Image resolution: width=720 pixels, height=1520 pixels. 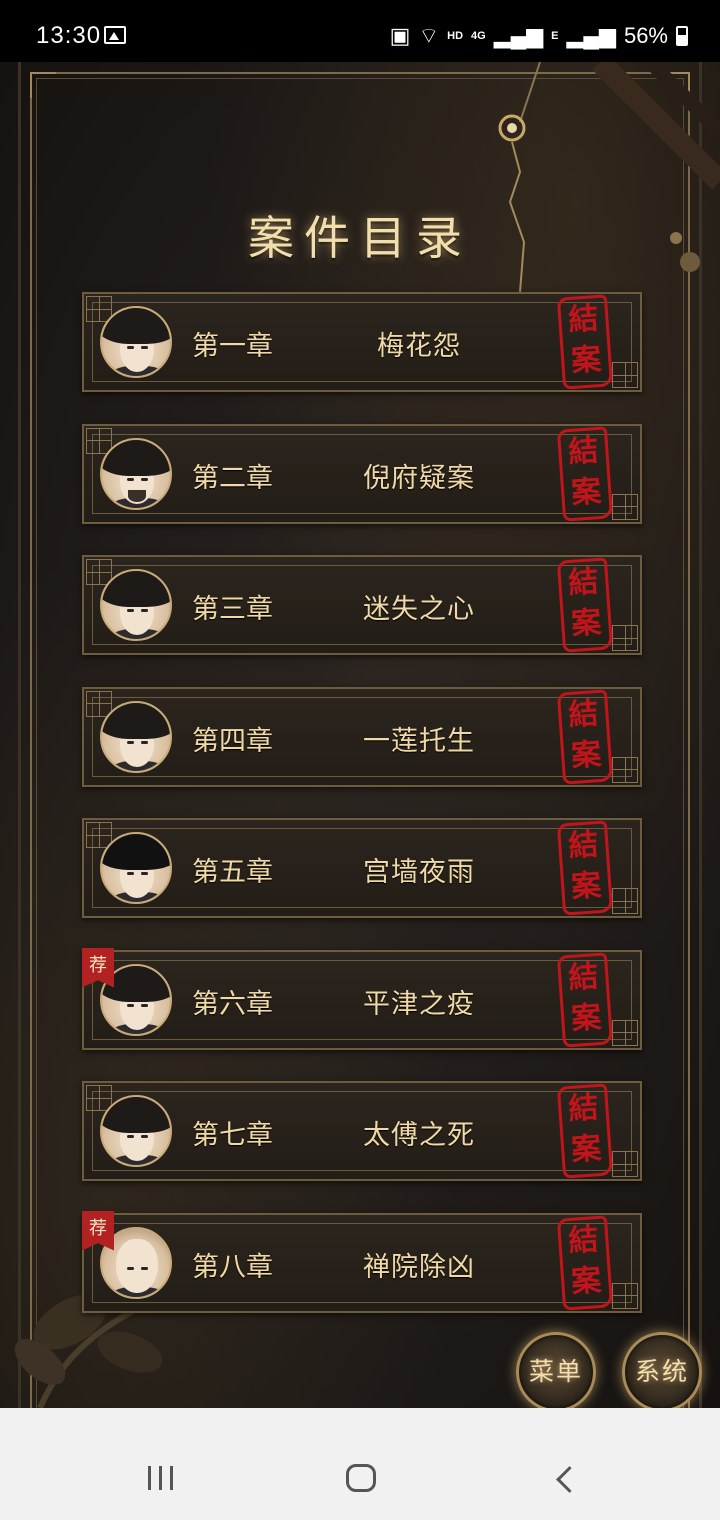 What do you see at coordinates (115, 35) in the screenshot?
I see `gallery-icon` at bounding box center [115, 35].